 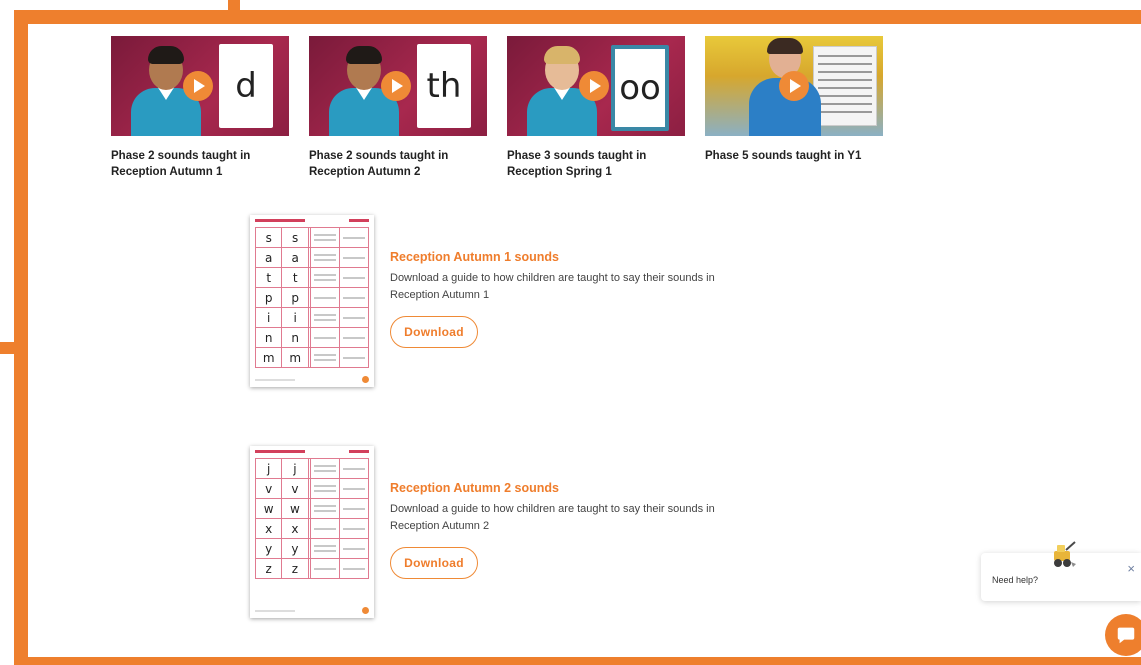 I want to click on video-thumbnail, so click(x=794, y=86).